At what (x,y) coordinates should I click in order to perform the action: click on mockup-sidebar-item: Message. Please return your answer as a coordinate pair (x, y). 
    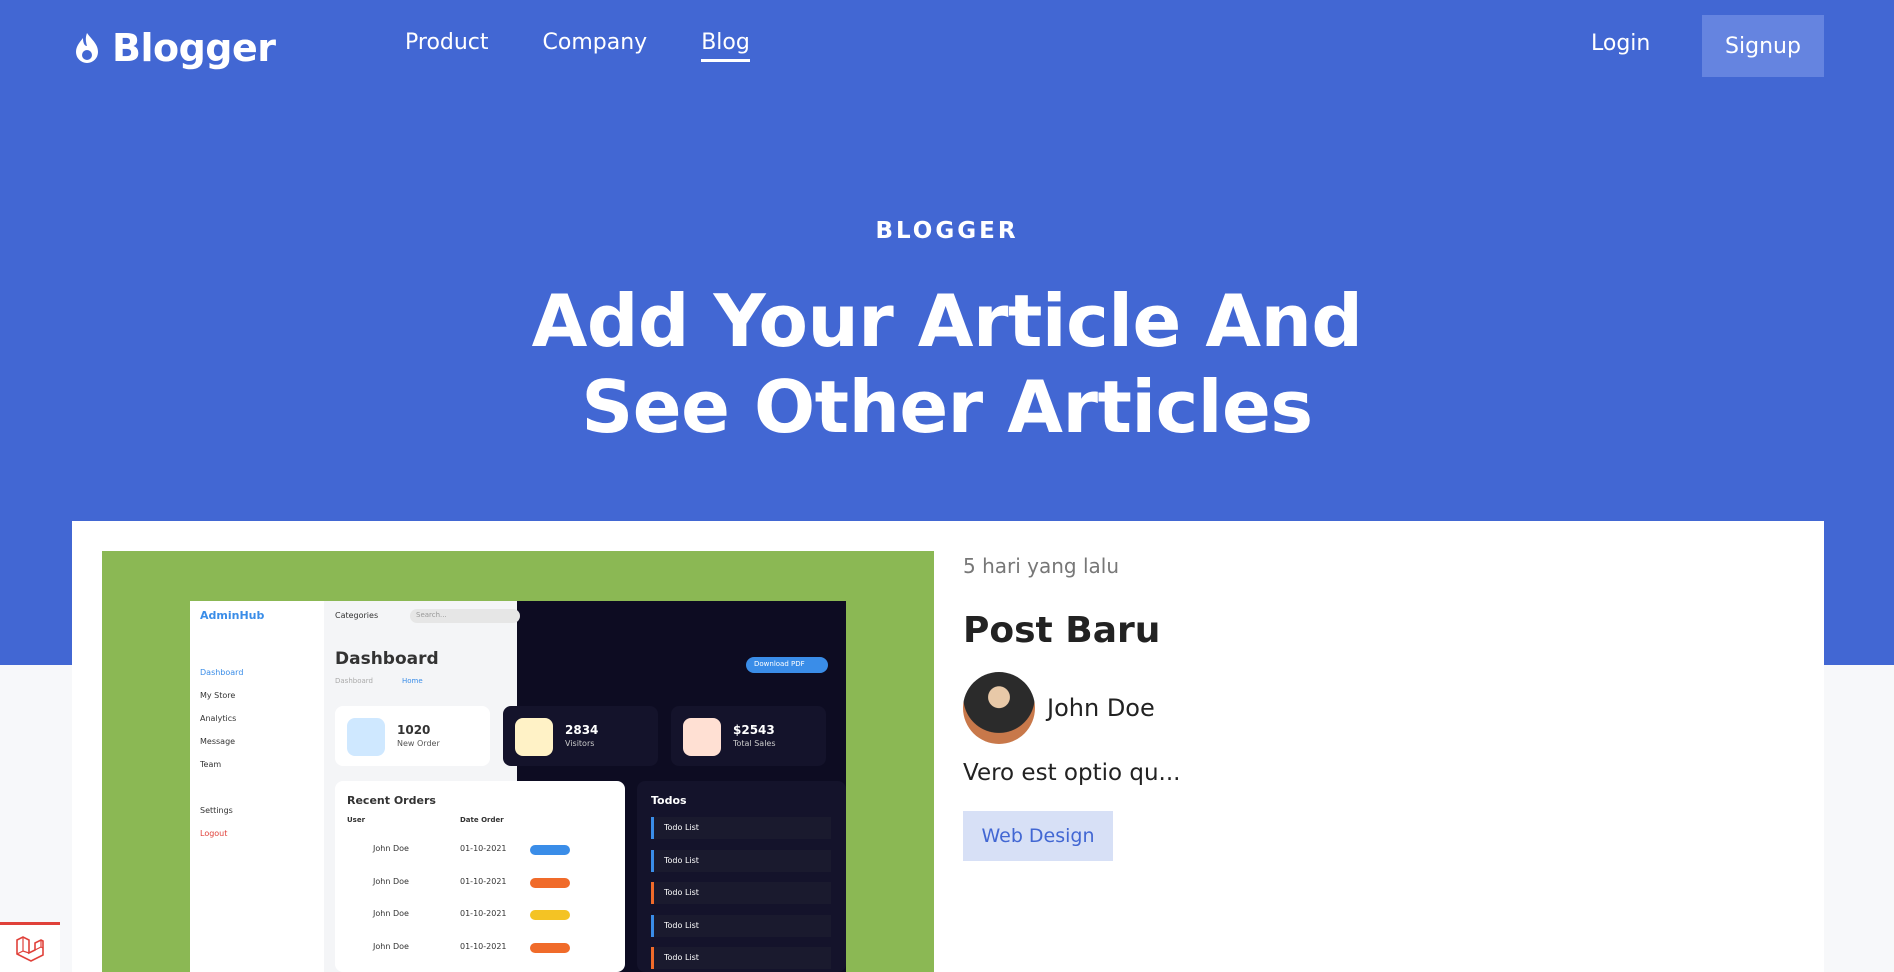
    Looking at the image, I should click on (218, 741).